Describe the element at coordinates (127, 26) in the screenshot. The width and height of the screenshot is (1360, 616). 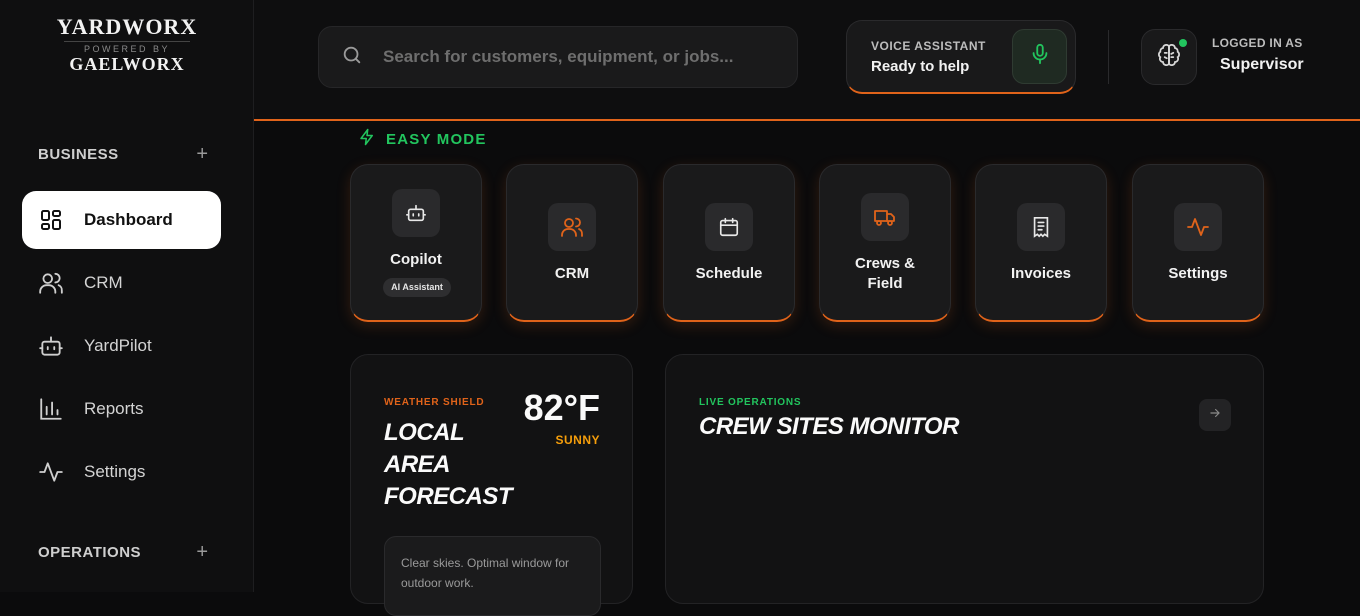
I see `brand-name: YARDWORX` at that location.